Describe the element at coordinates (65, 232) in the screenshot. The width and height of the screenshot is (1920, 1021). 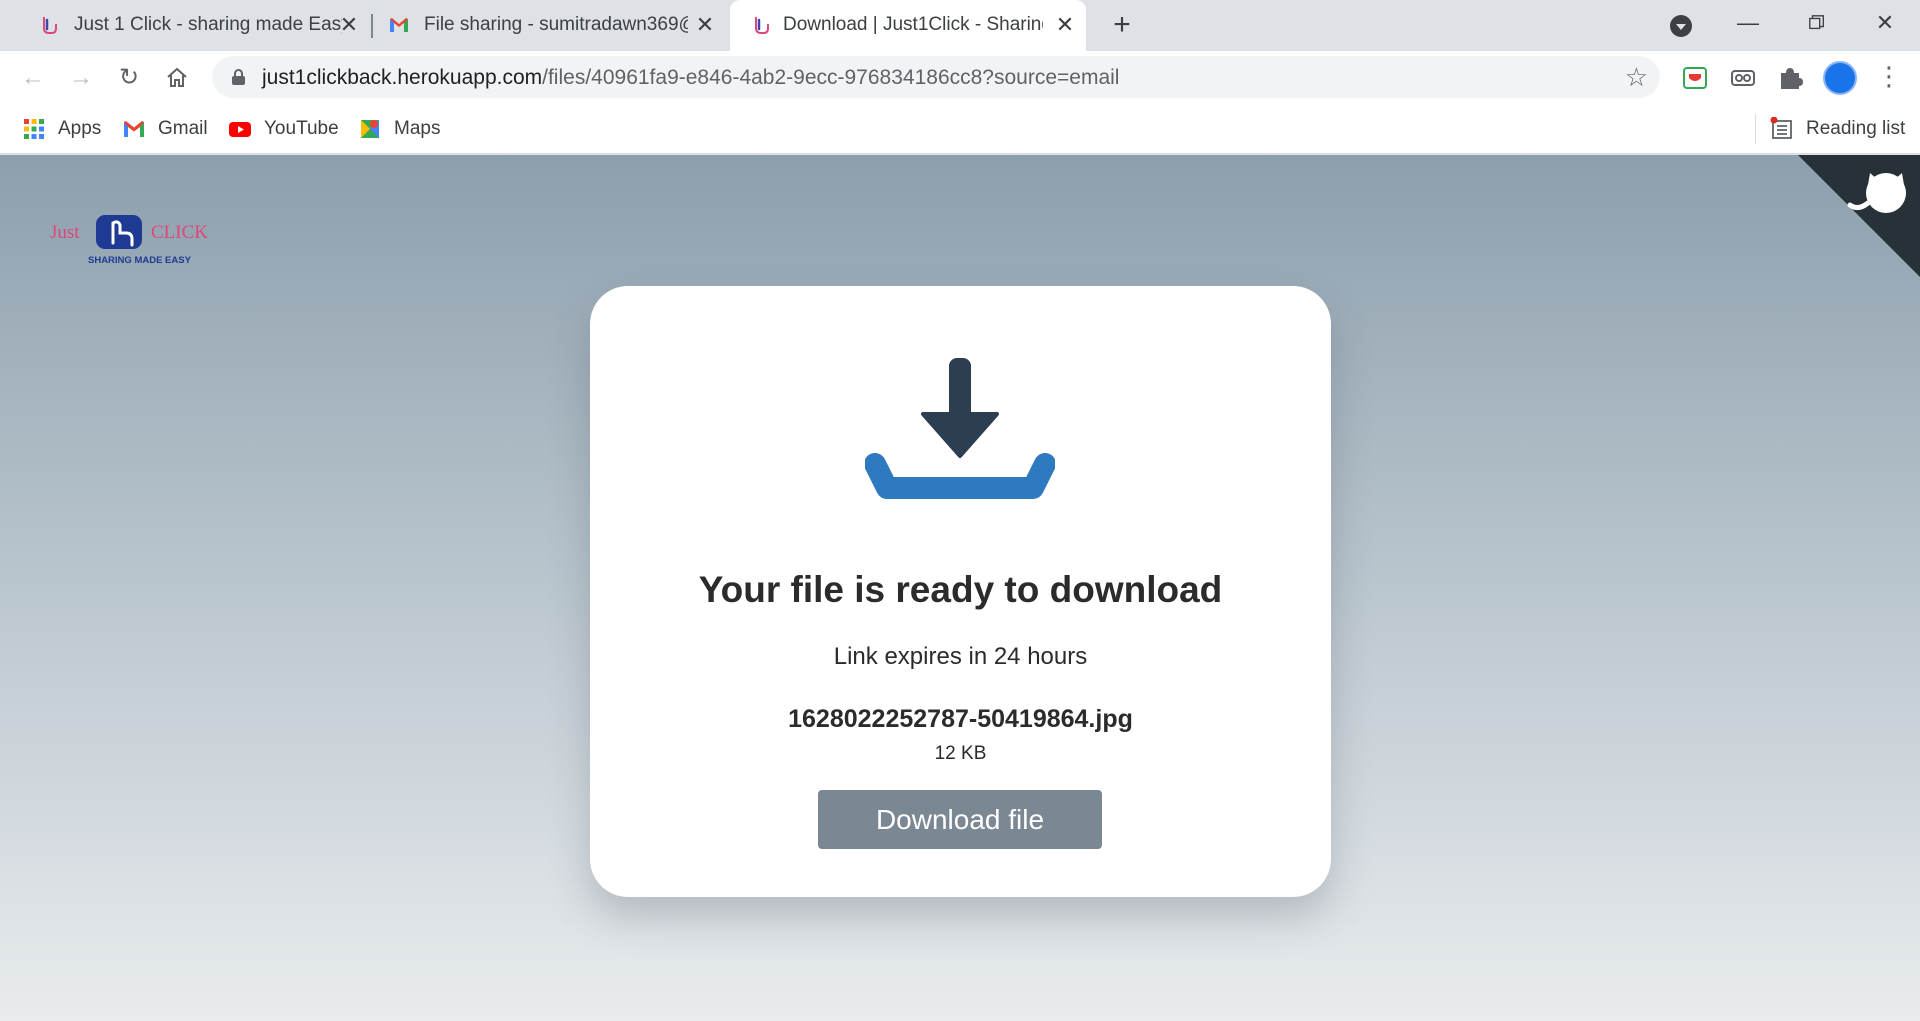
I see `svg-text: Just` at that location.